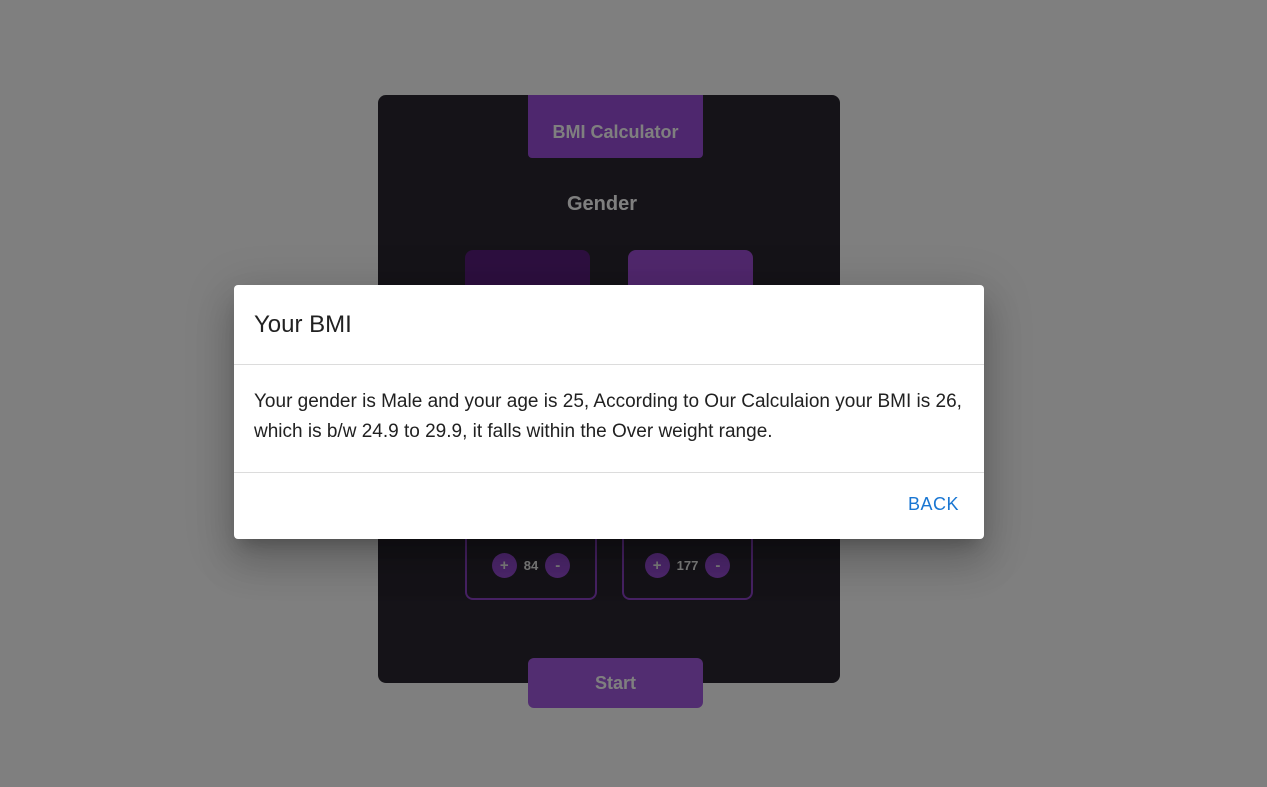  I want to click on back-button: BACK, so click(933, 504).